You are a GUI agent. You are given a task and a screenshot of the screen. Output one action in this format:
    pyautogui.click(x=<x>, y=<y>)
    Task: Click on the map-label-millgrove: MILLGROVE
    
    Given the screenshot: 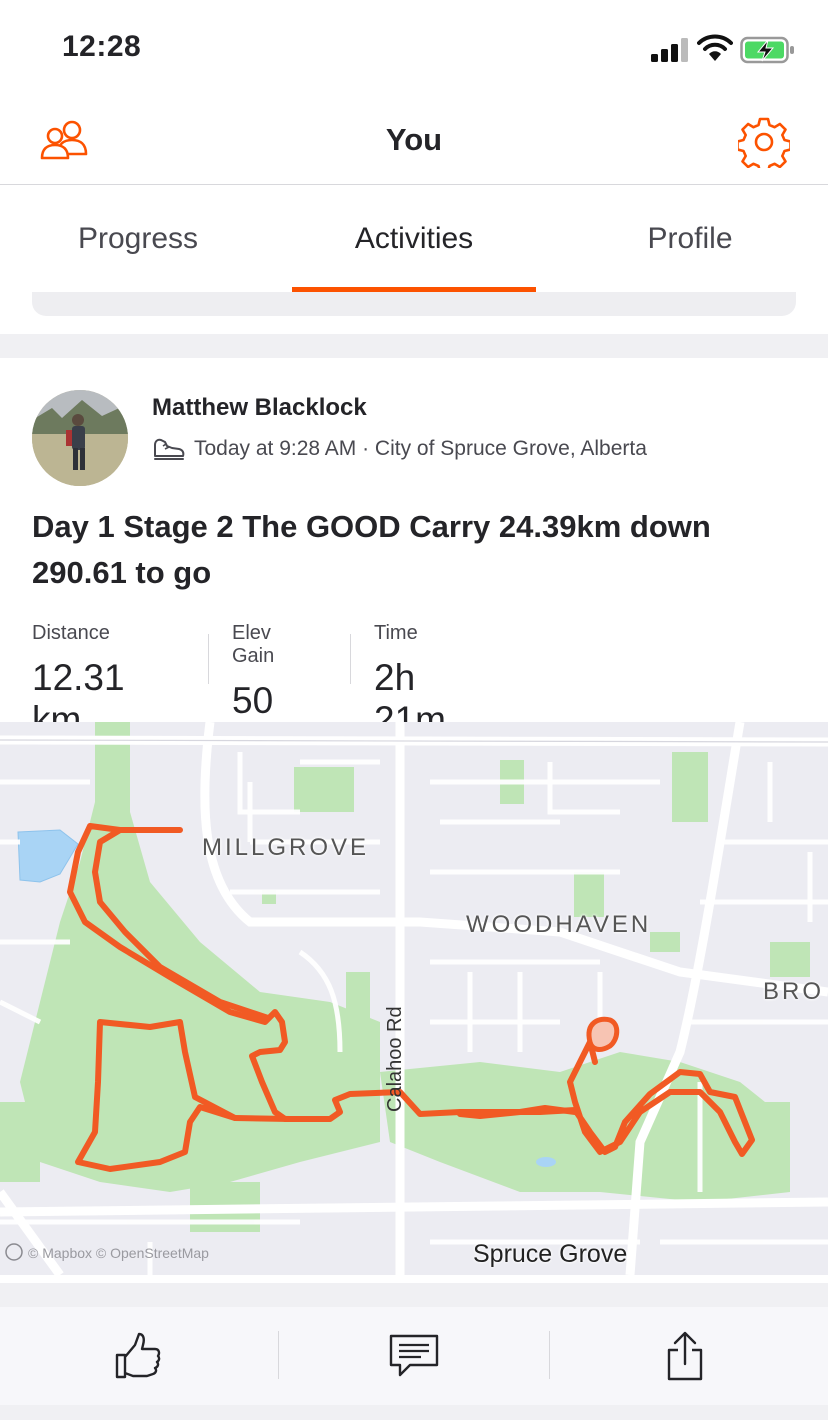 What is the action you would take?
    pyautogui.click(x=286, y=847)
    